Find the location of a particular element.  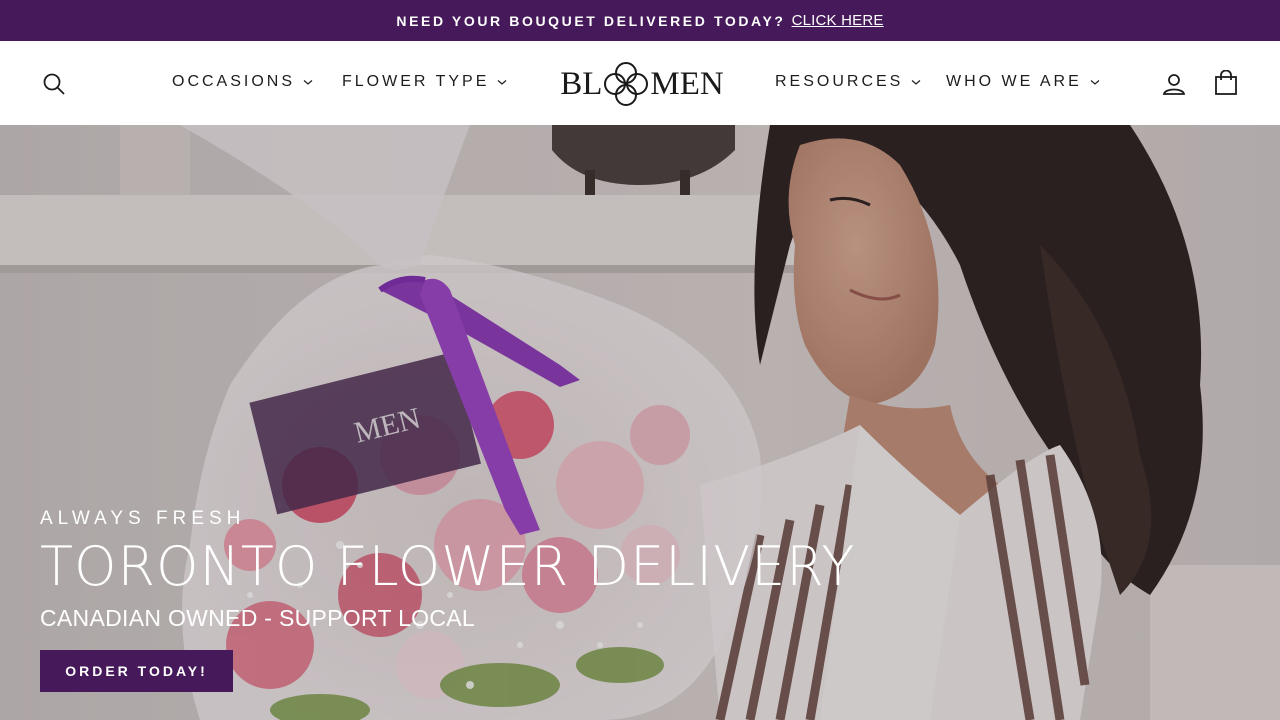

brand-logo: BL MEN is located at coordinates (642, 84).